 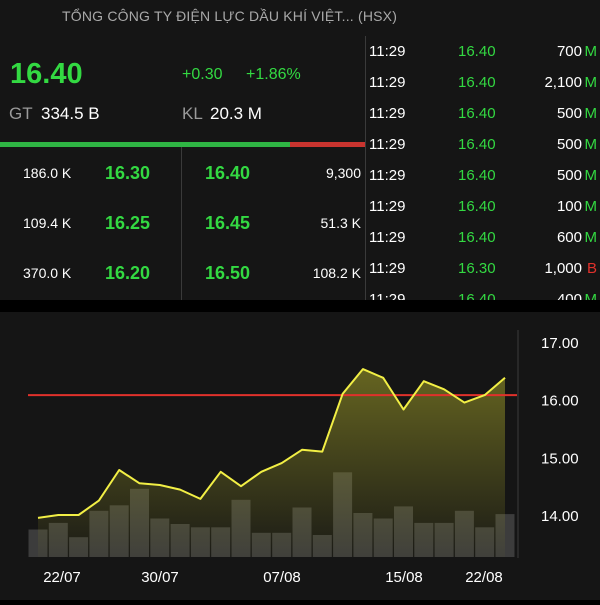 What do you see at coordinates (236, 113) in the screenshot?
I see `kl-value: 20.3 M` at bounding box center [236, 113].